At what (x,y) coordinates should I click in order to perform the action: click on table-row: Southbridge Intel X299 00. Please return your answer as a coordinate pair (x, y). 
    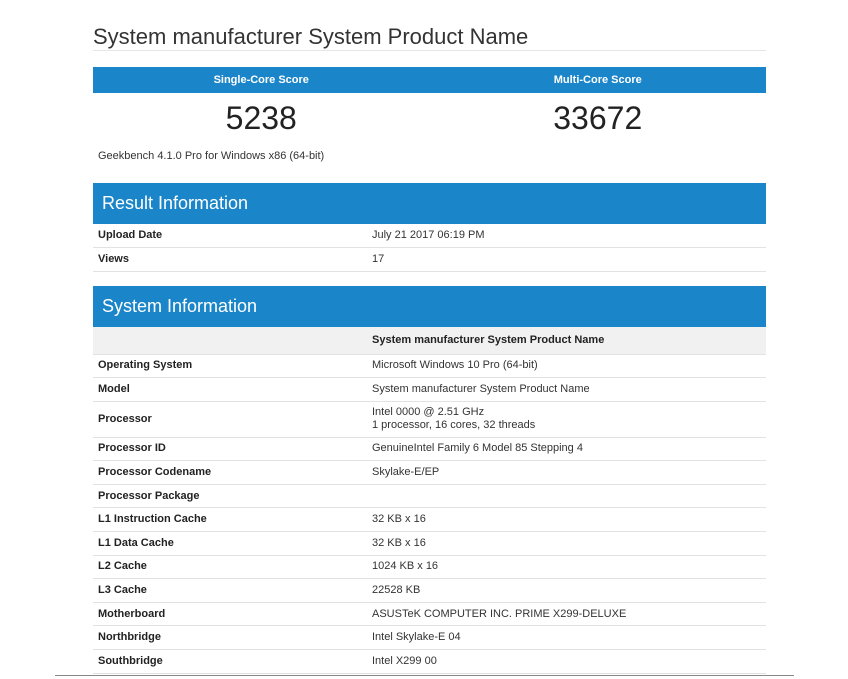
    Looking at the image, I should click on (429, 661).